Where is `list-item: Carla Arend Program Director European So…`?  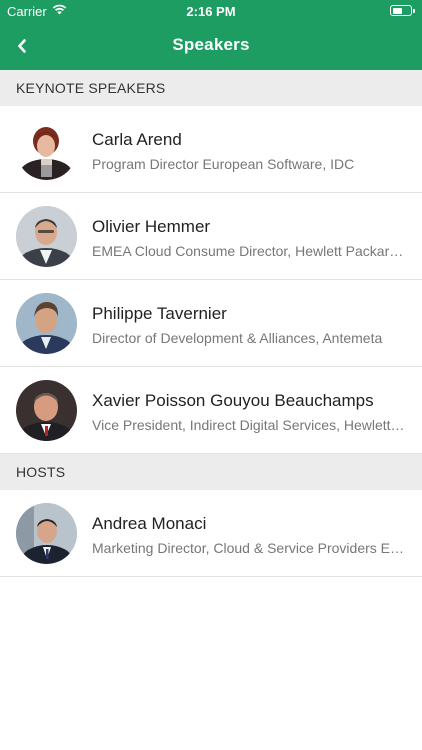 list-item: Carla Arend Program Director European So… is located at coordinates (211, 149).